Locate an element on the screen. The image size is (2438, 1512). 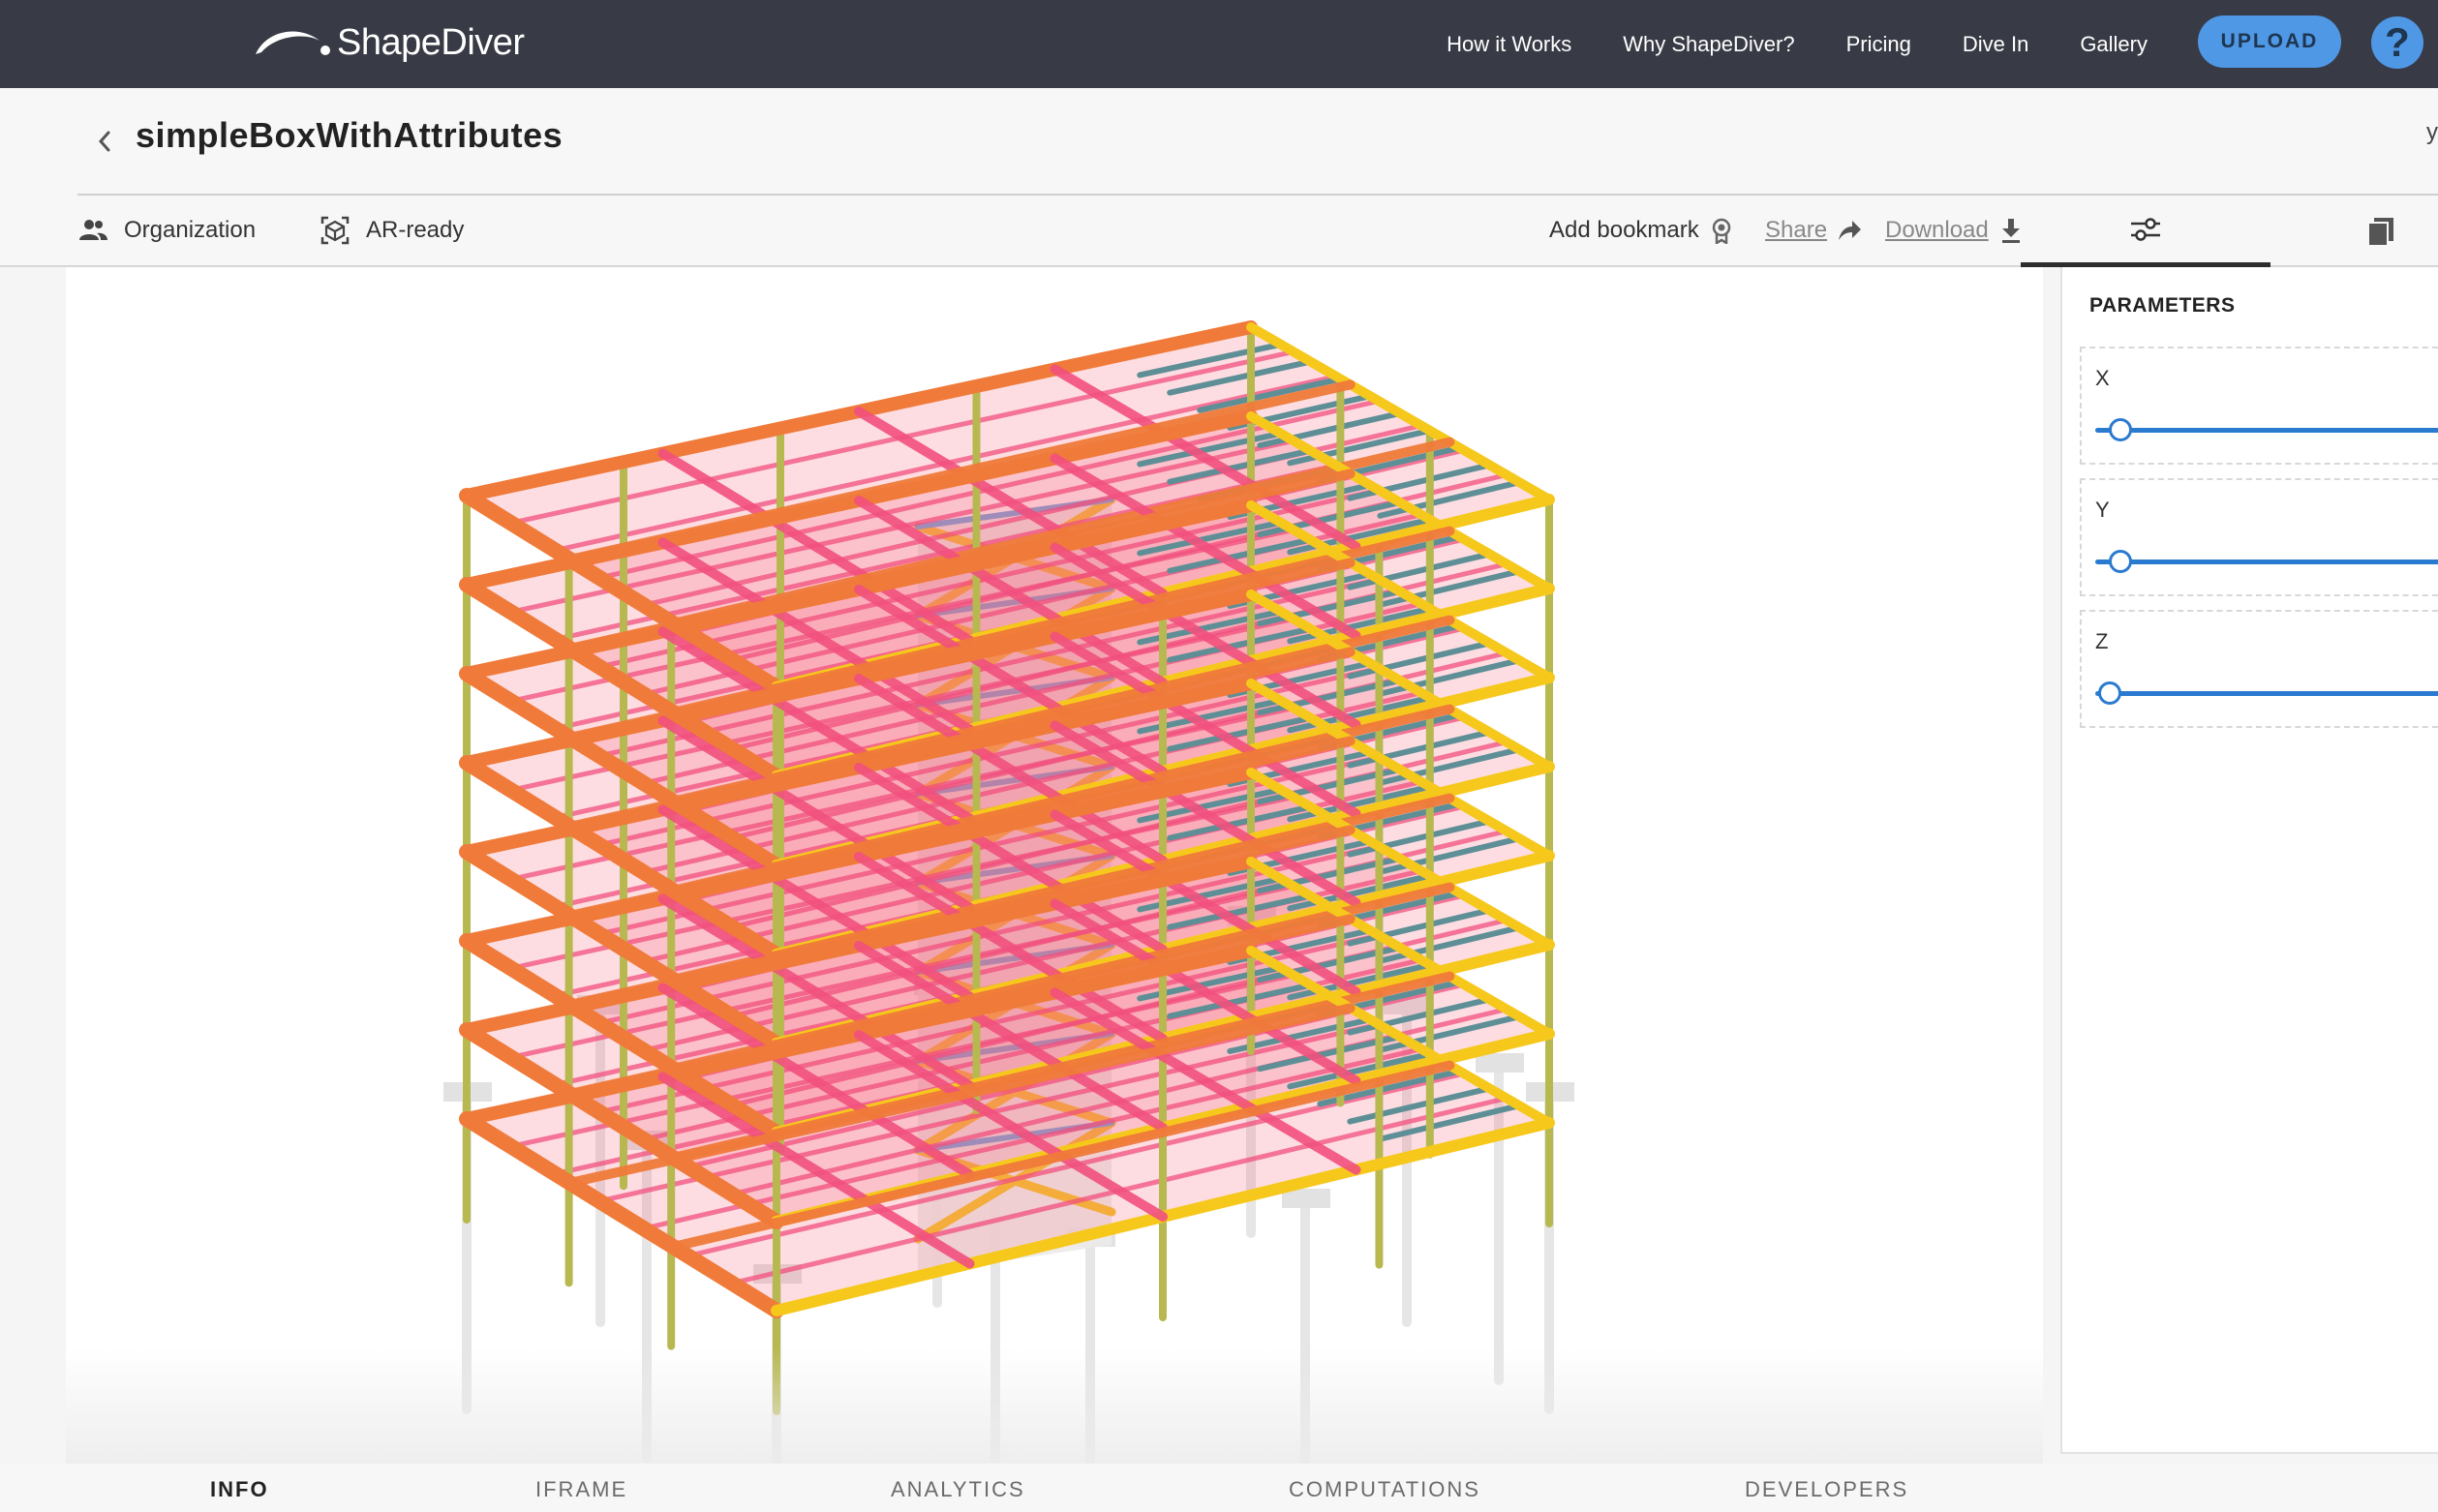
tab-analytics: ANALYTICS is located at coordinates (958, 1489).